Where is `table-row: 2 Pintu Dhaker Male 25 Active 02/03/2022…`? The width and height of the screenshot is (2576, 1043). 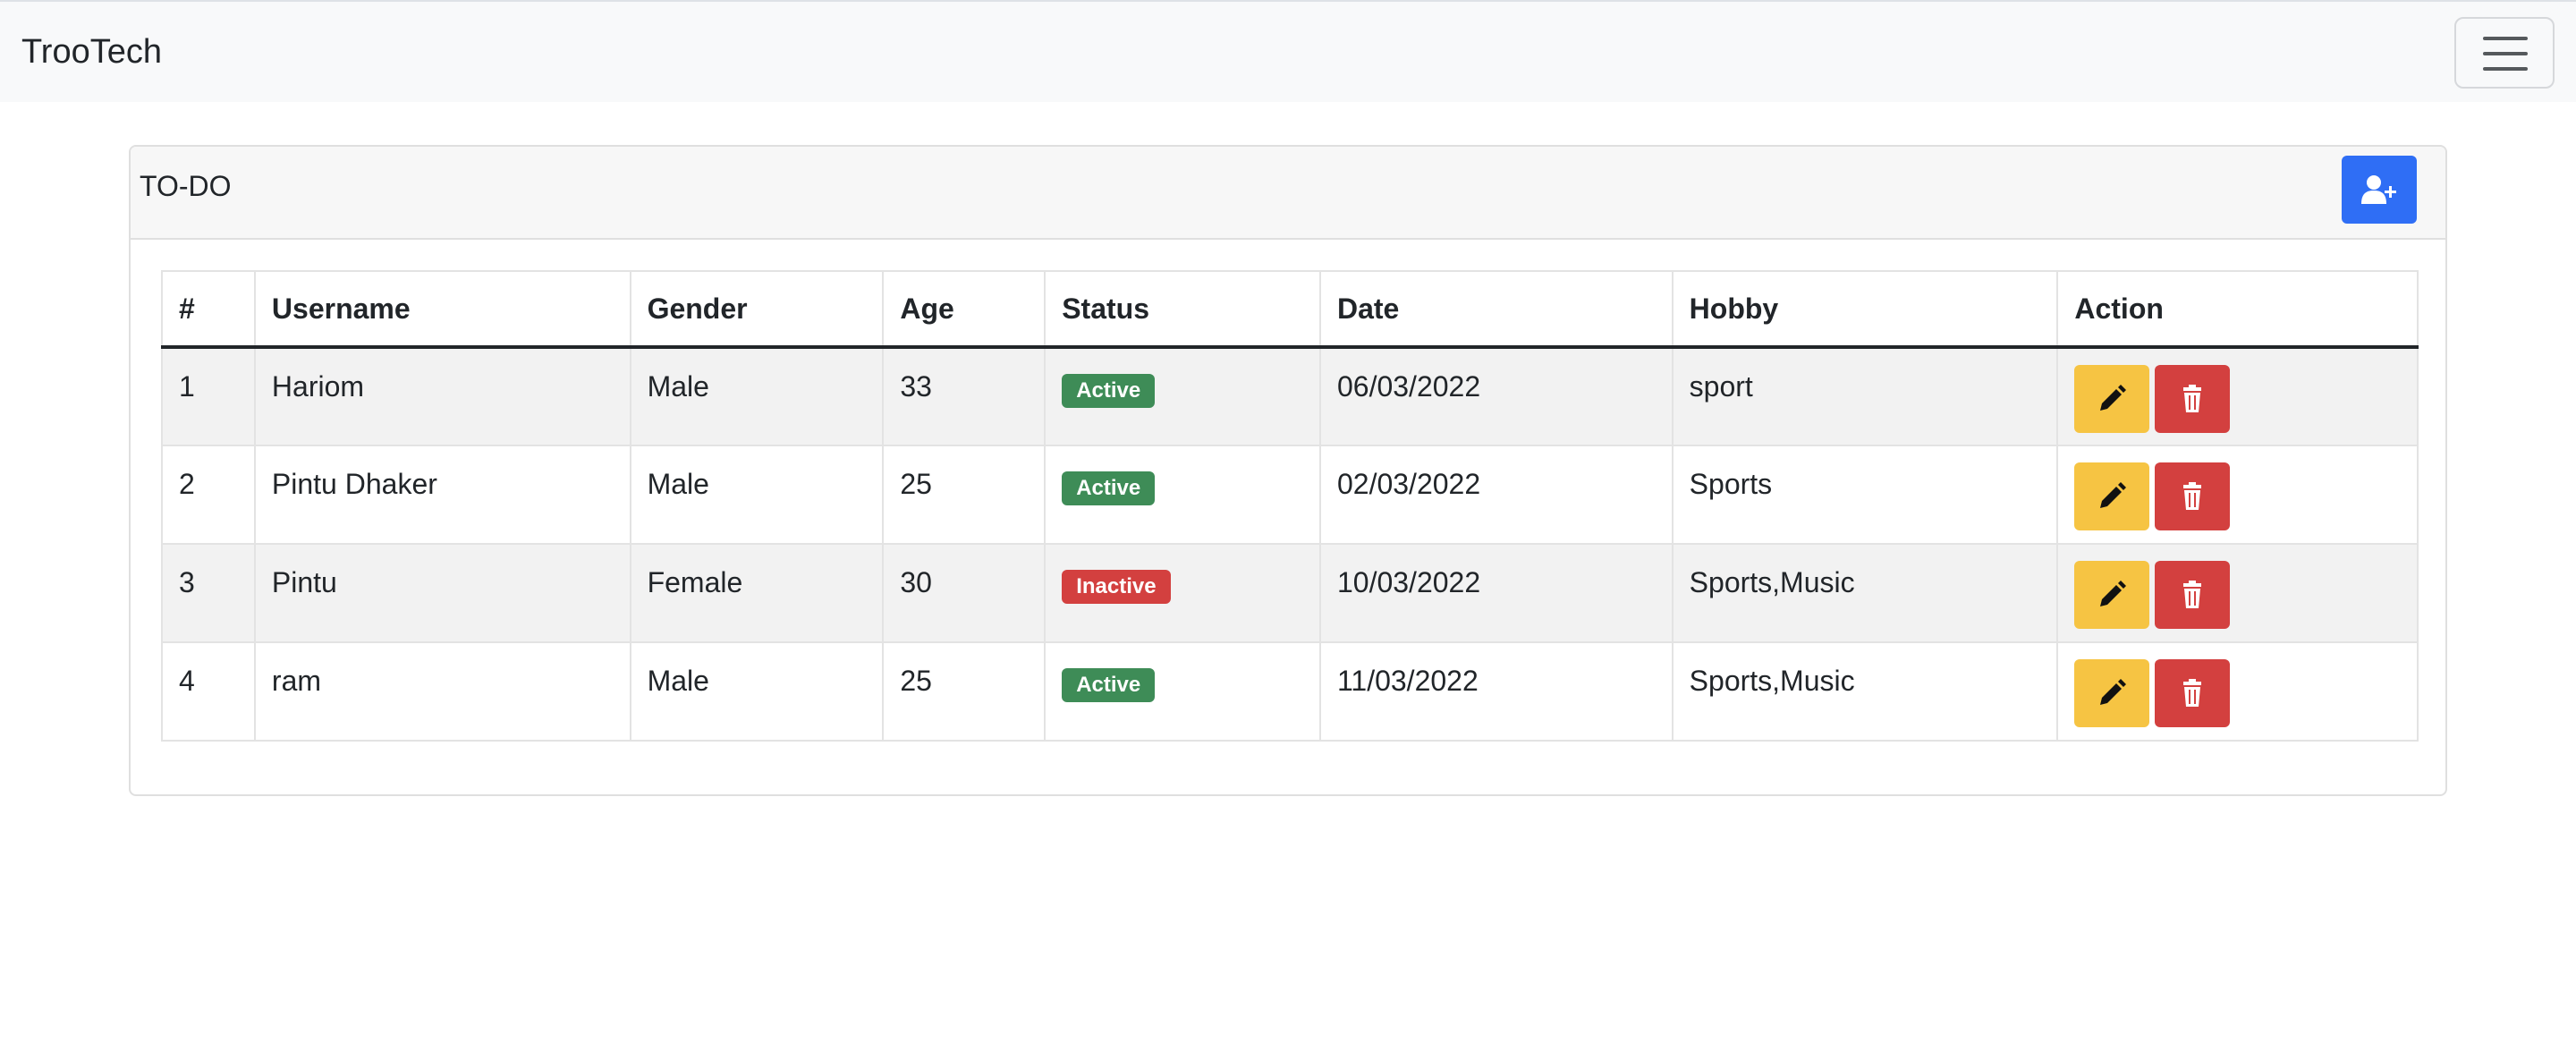 table-row: 2 Pintu Dhaker Male 25 Active 02/03/2022… is located at coordinates (1290, 495).